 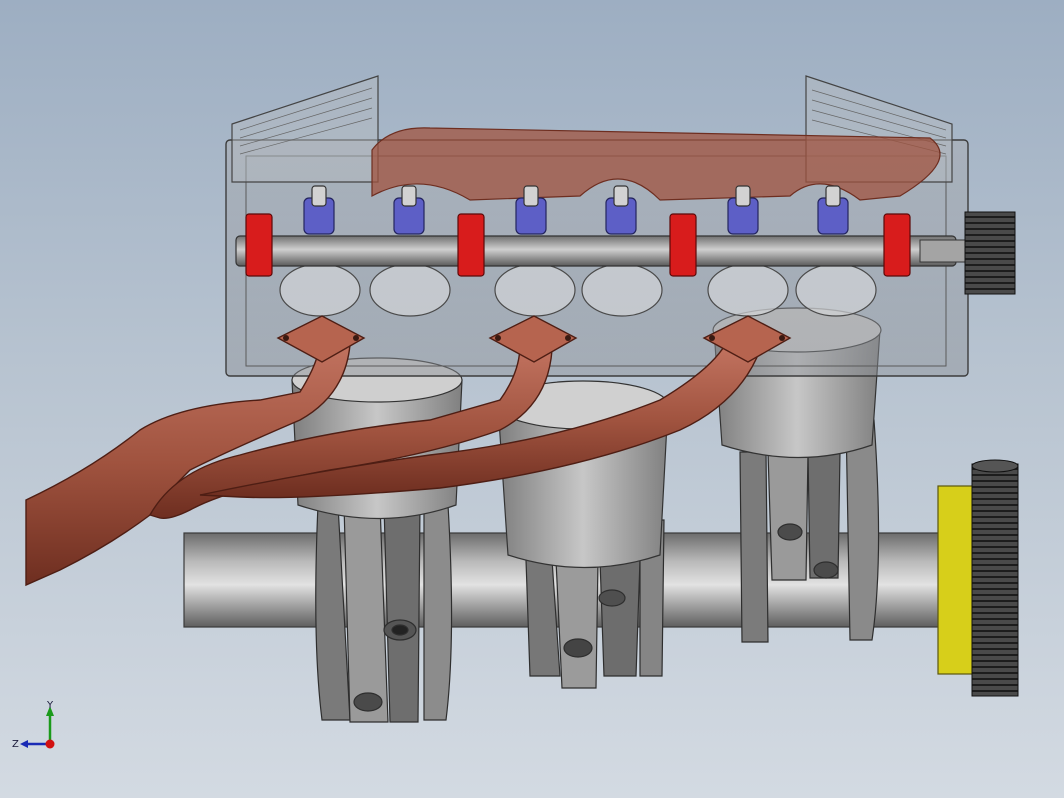 What do you see at coordinates (50, 705) in the screenshot?
I see `triad-y-label: Y` at bounding box center [50, 705].